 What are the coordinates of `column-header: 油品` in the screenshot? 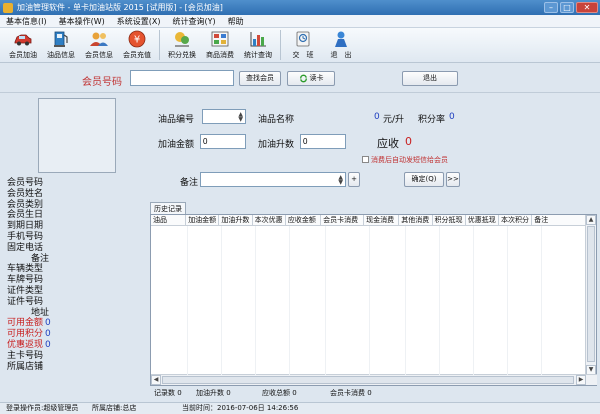 It's located at (169, 220).